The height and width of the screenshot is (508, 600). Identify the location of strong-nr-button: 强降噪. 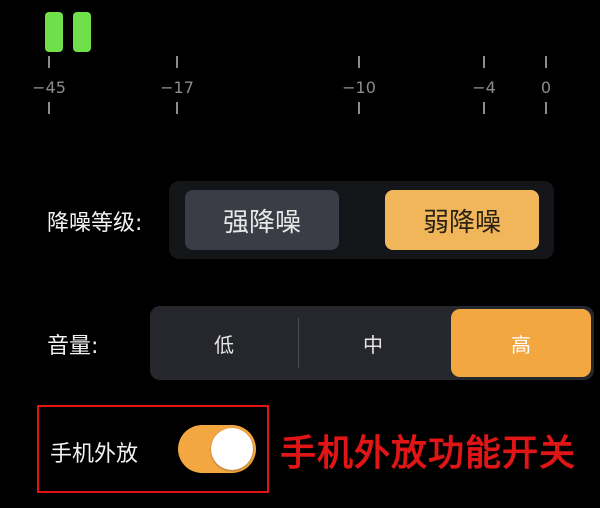
(262, 220).